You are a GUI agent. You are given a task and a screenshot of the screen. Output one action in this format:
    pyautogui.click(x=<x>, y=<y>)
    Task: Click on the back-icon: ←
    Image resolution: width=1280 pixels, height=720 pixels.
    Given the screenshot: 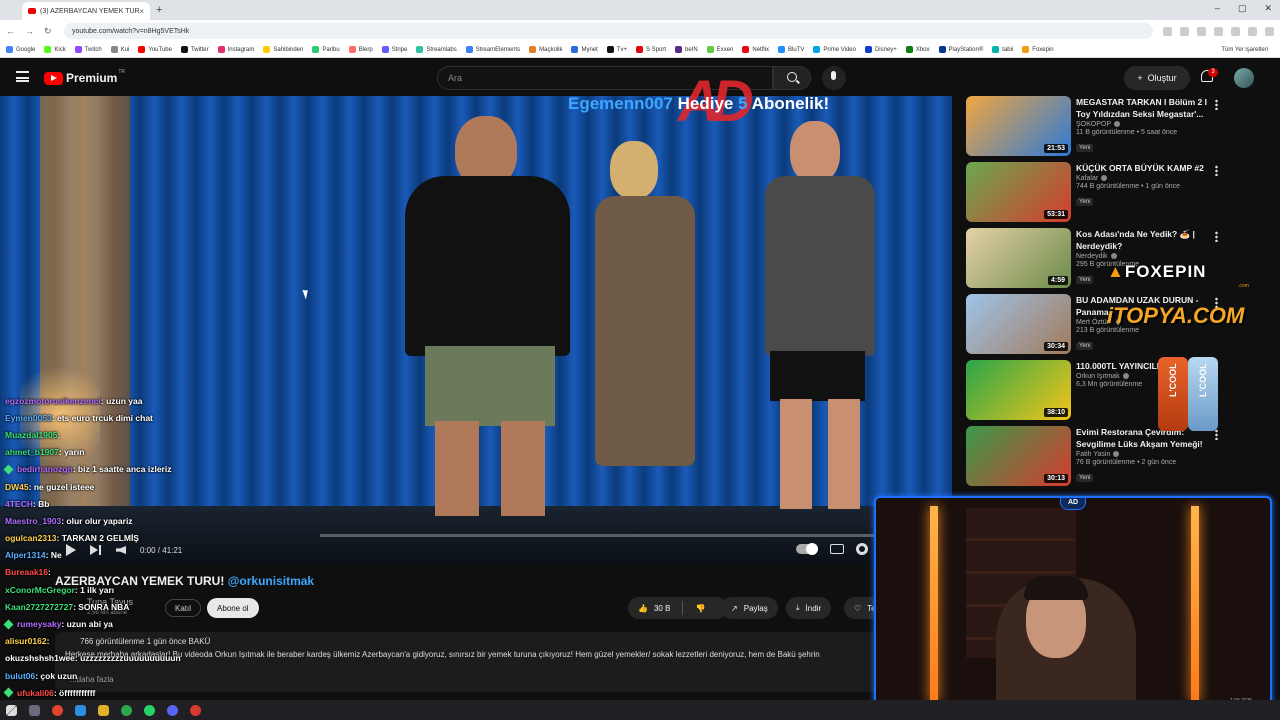 What is the action you would take?
    pyautogui.click(x=10, y=31)
    